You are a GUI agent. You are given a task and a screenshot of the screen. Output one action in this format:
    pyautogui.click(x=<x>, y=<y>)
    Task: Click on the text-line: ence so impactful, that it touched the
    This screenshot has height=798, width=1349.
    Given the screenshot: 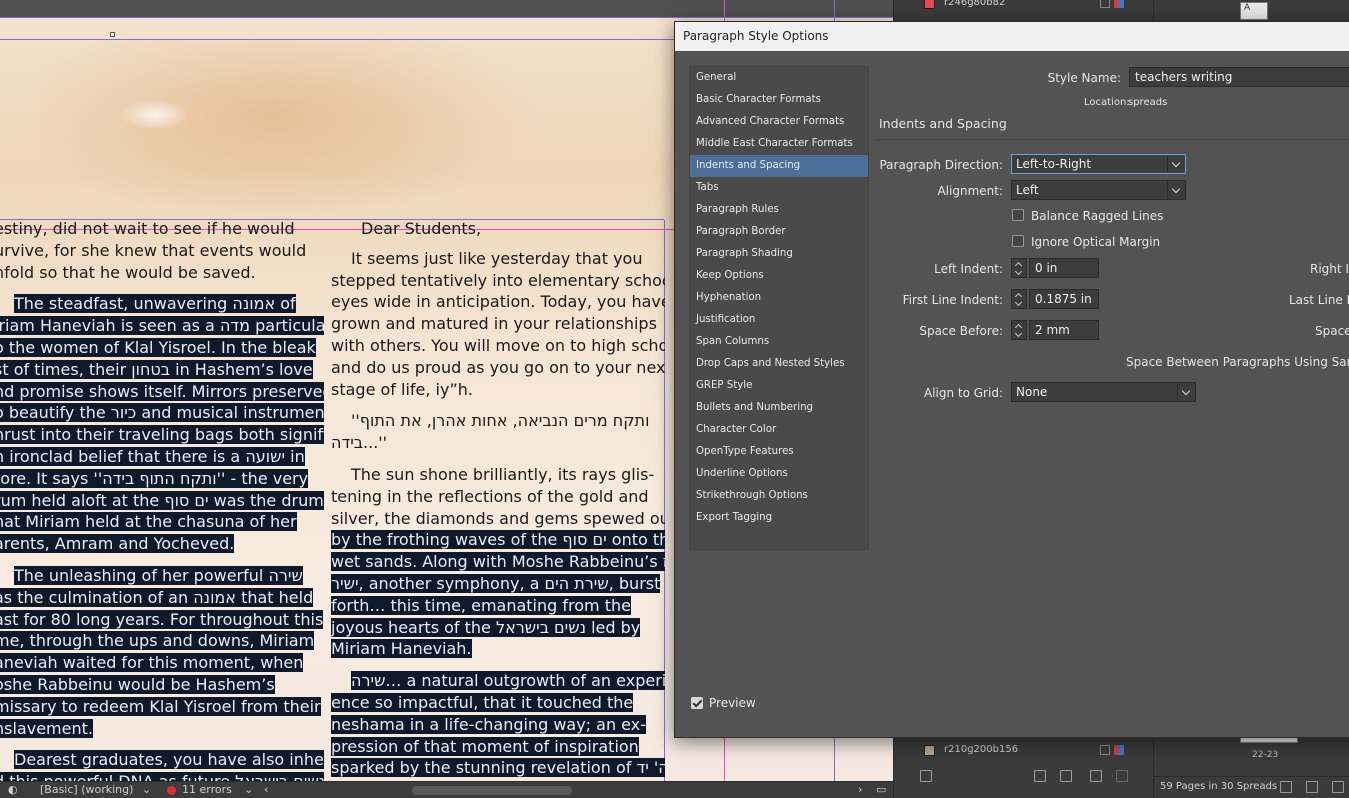 What is the action you would take?
    pyautogui.click(x=482, y=702)
    